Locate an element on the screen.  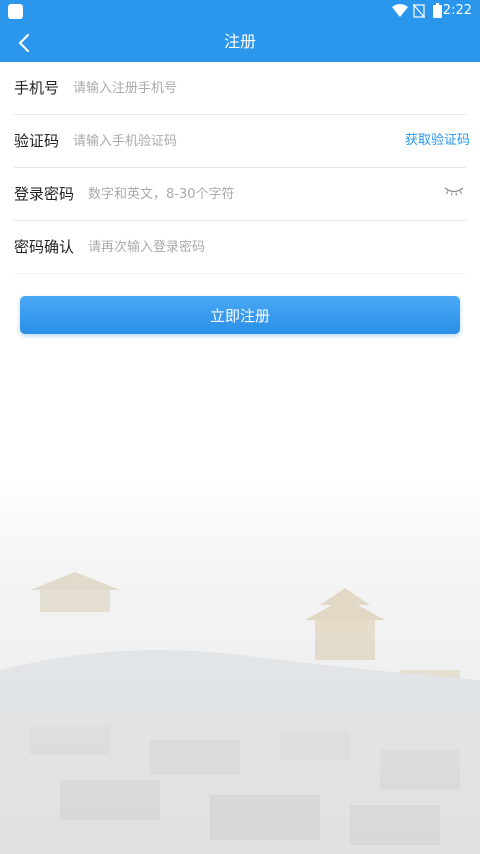
code-label: 验证码 is located at coordinates (37, 141).